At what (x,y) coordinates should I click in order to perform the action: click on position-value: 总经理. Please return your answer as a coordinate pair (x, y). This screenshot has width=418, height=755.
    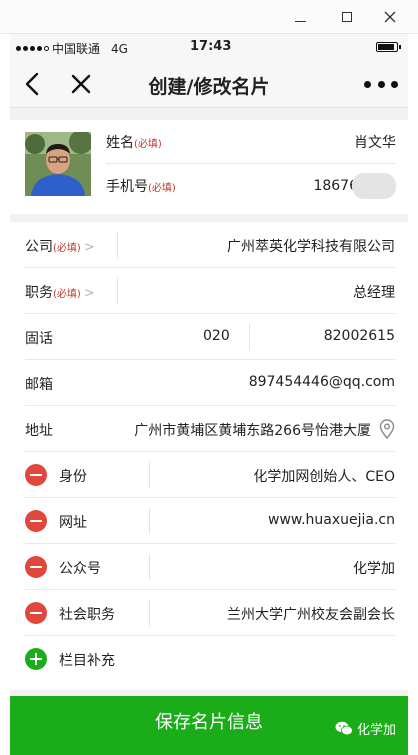
    Looking at the image, I should click on (374, 293).